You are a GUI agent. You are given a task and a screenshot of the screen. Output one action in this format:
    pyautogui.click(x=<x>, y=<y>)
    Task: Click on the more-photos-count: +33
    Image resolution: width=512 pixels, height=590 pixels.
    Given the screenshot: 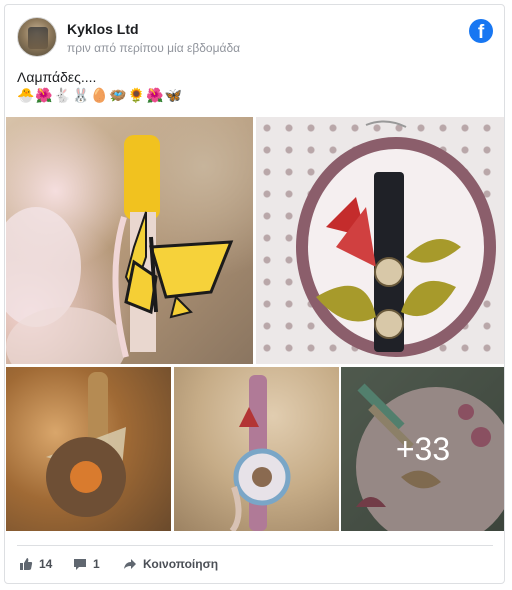 What is the action you would take?
    pyautogui.click(x=422, y=449)
    